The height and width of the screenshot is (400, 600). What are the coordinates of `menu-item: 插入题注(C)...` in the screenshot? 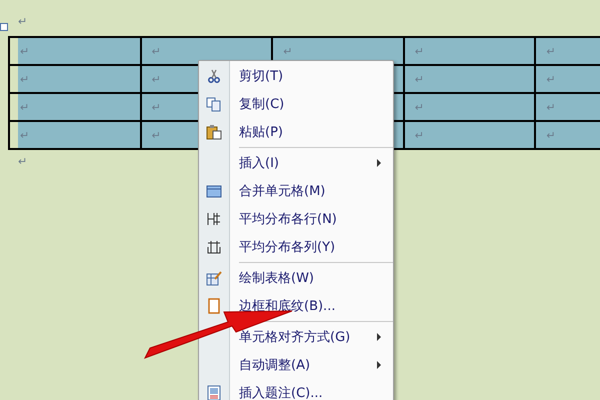 It's located at (281, 392).